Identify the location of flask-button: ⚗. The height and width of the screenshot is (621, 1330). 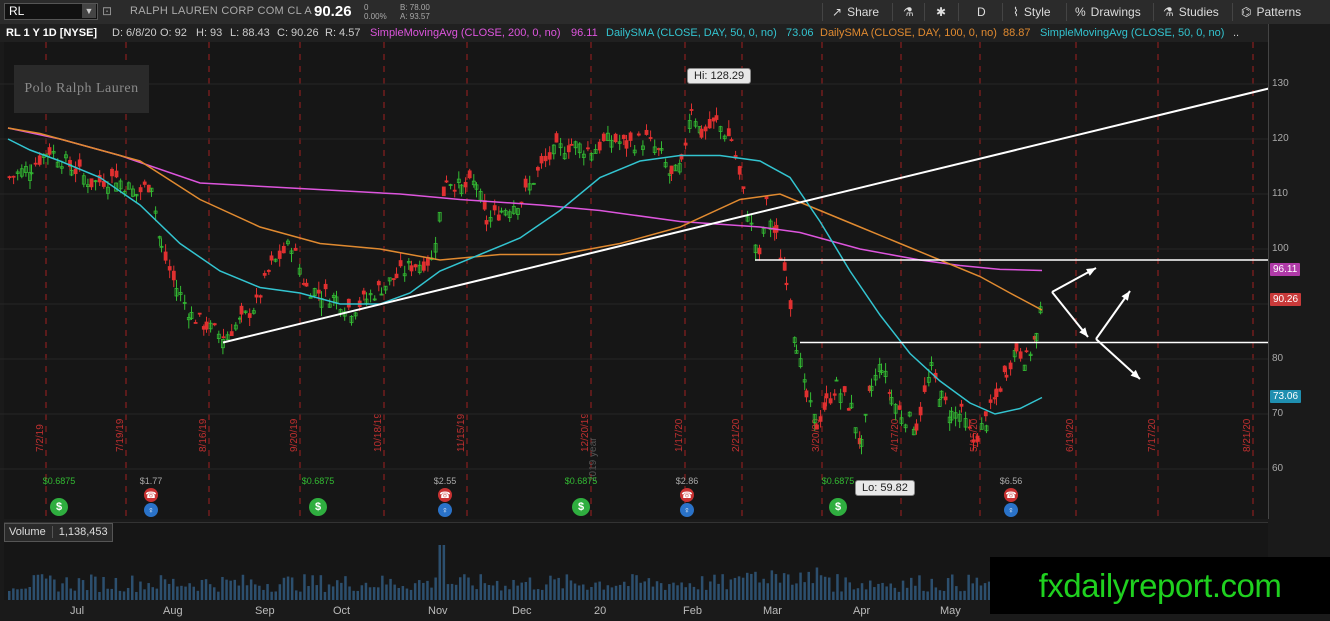
(911, 12).